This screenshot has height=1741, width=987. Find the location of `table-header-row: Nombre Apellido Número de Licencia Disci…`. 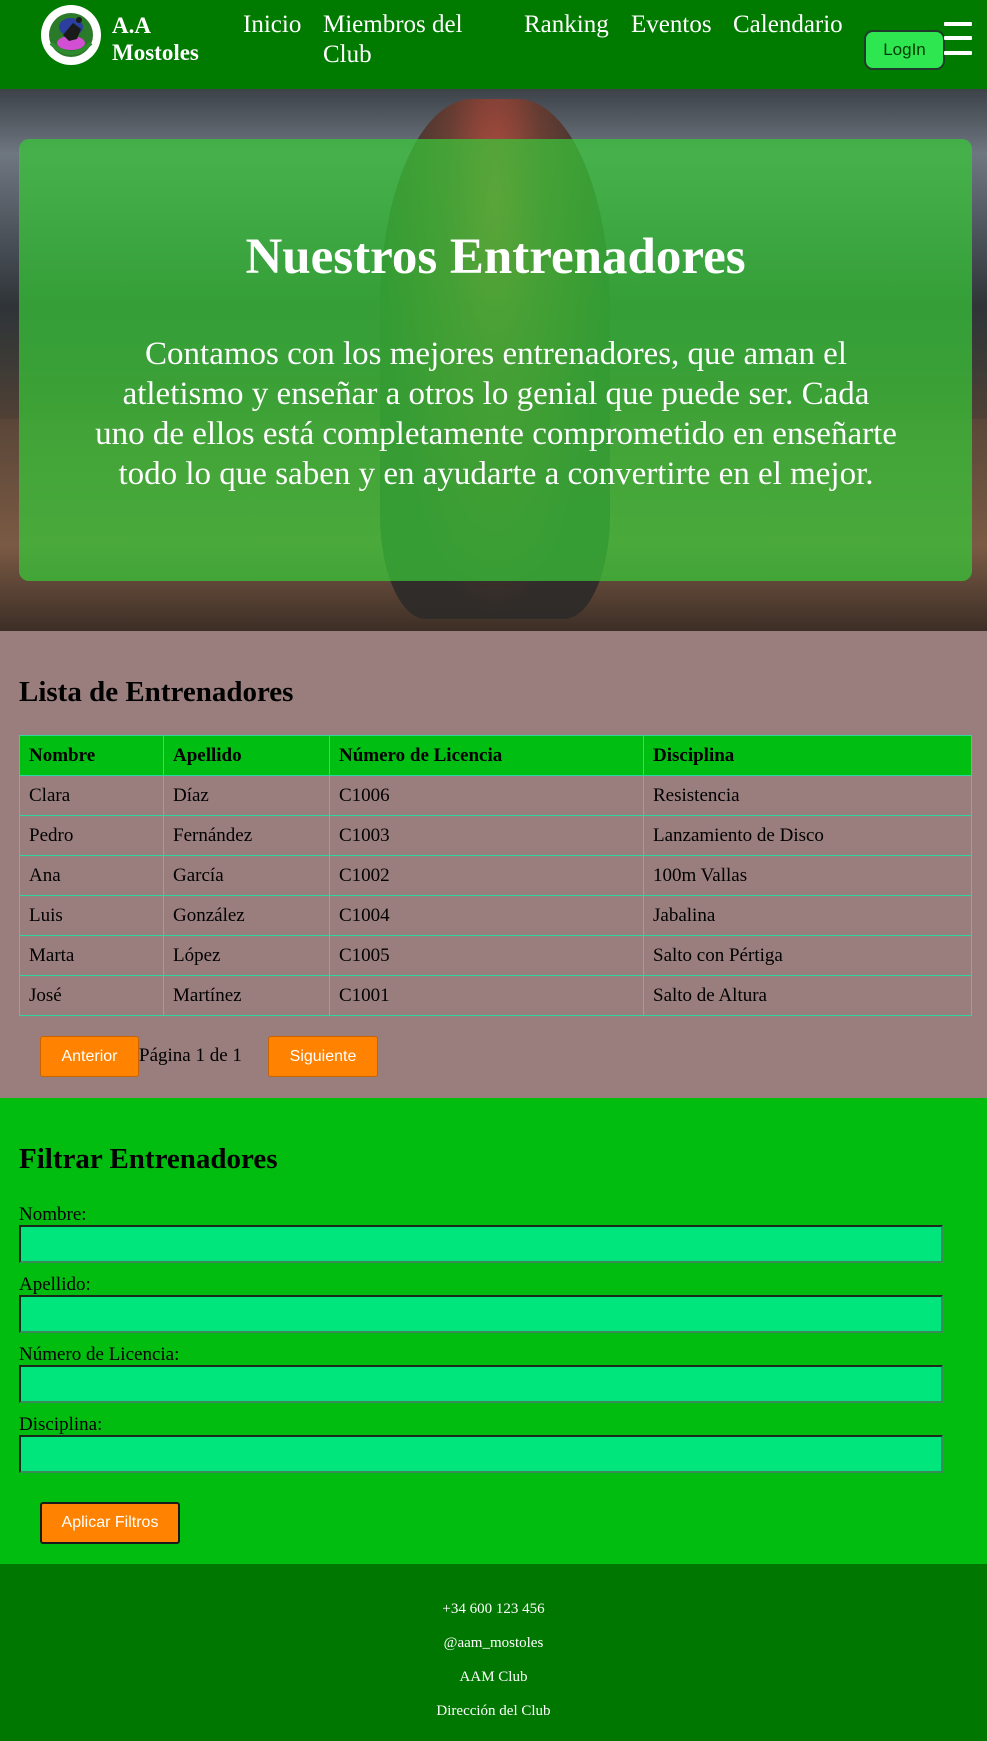

table-header-row: Nombre Apellido Número de Licencia Disci… is located at coordinates (495, 755).